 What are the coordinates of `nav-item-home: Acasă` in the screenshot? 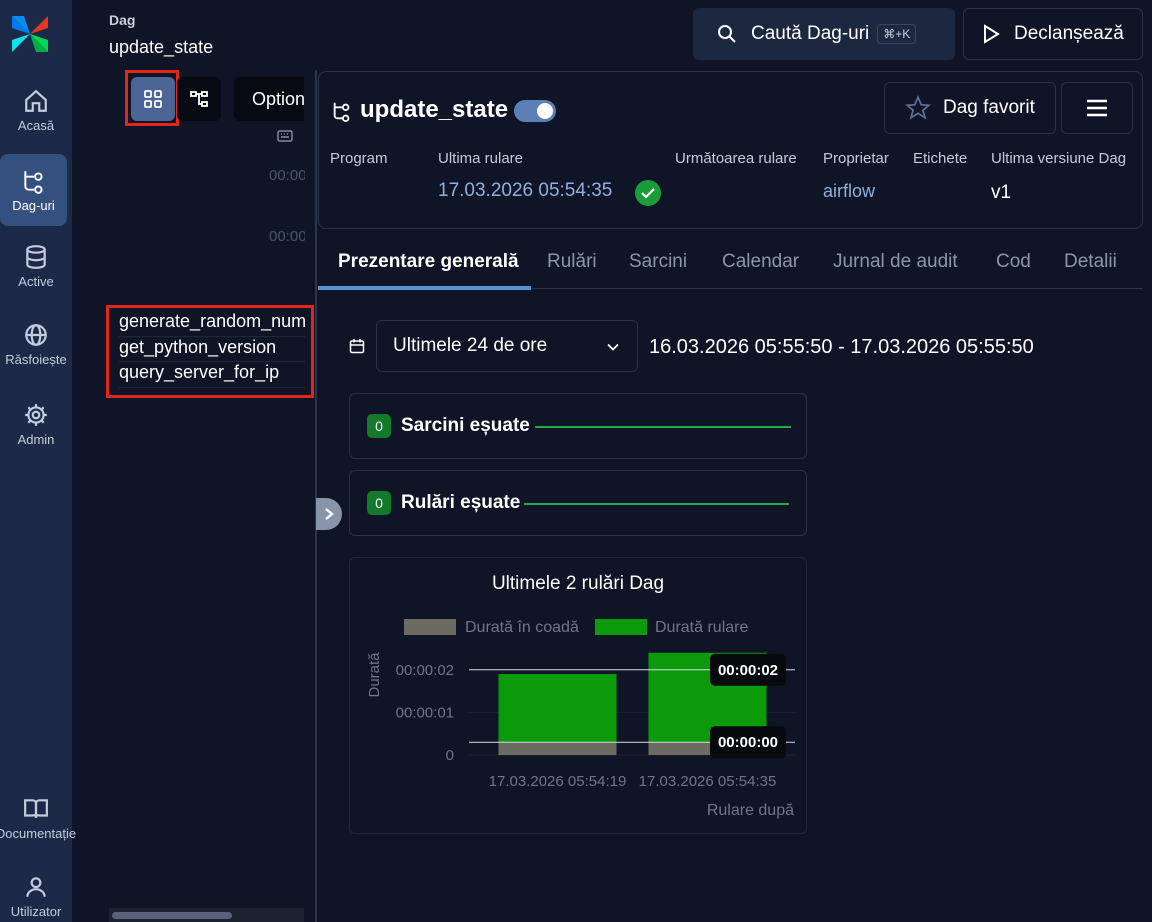 It's located at (36, 110).